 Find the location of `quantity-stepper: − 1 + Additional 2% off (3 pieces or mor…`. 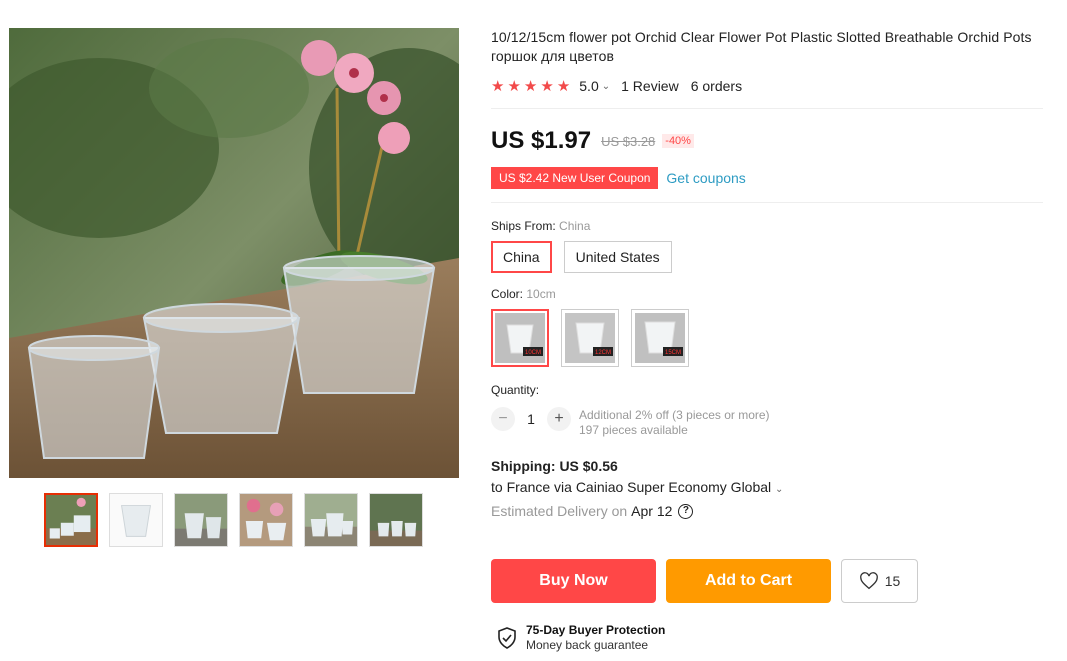

quantity-stepper: − 1 + Additional 2% off (3 pieces or mor… is located at coordinates (767, 422).